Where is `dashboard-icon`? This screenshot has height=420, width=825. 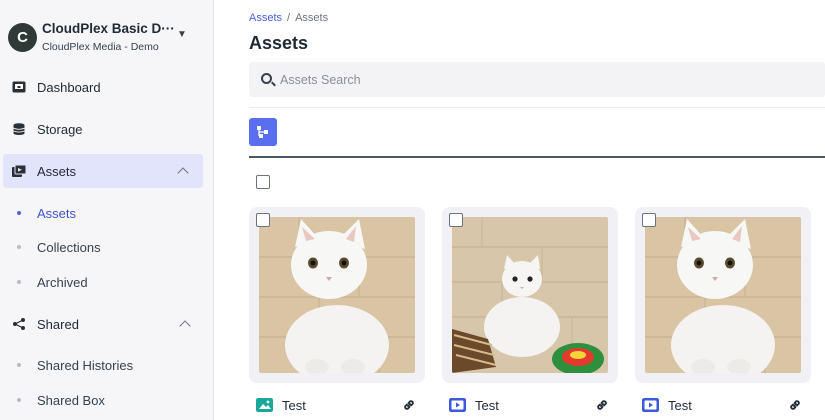 dashboard-icon is located at coordinates (19, 87).